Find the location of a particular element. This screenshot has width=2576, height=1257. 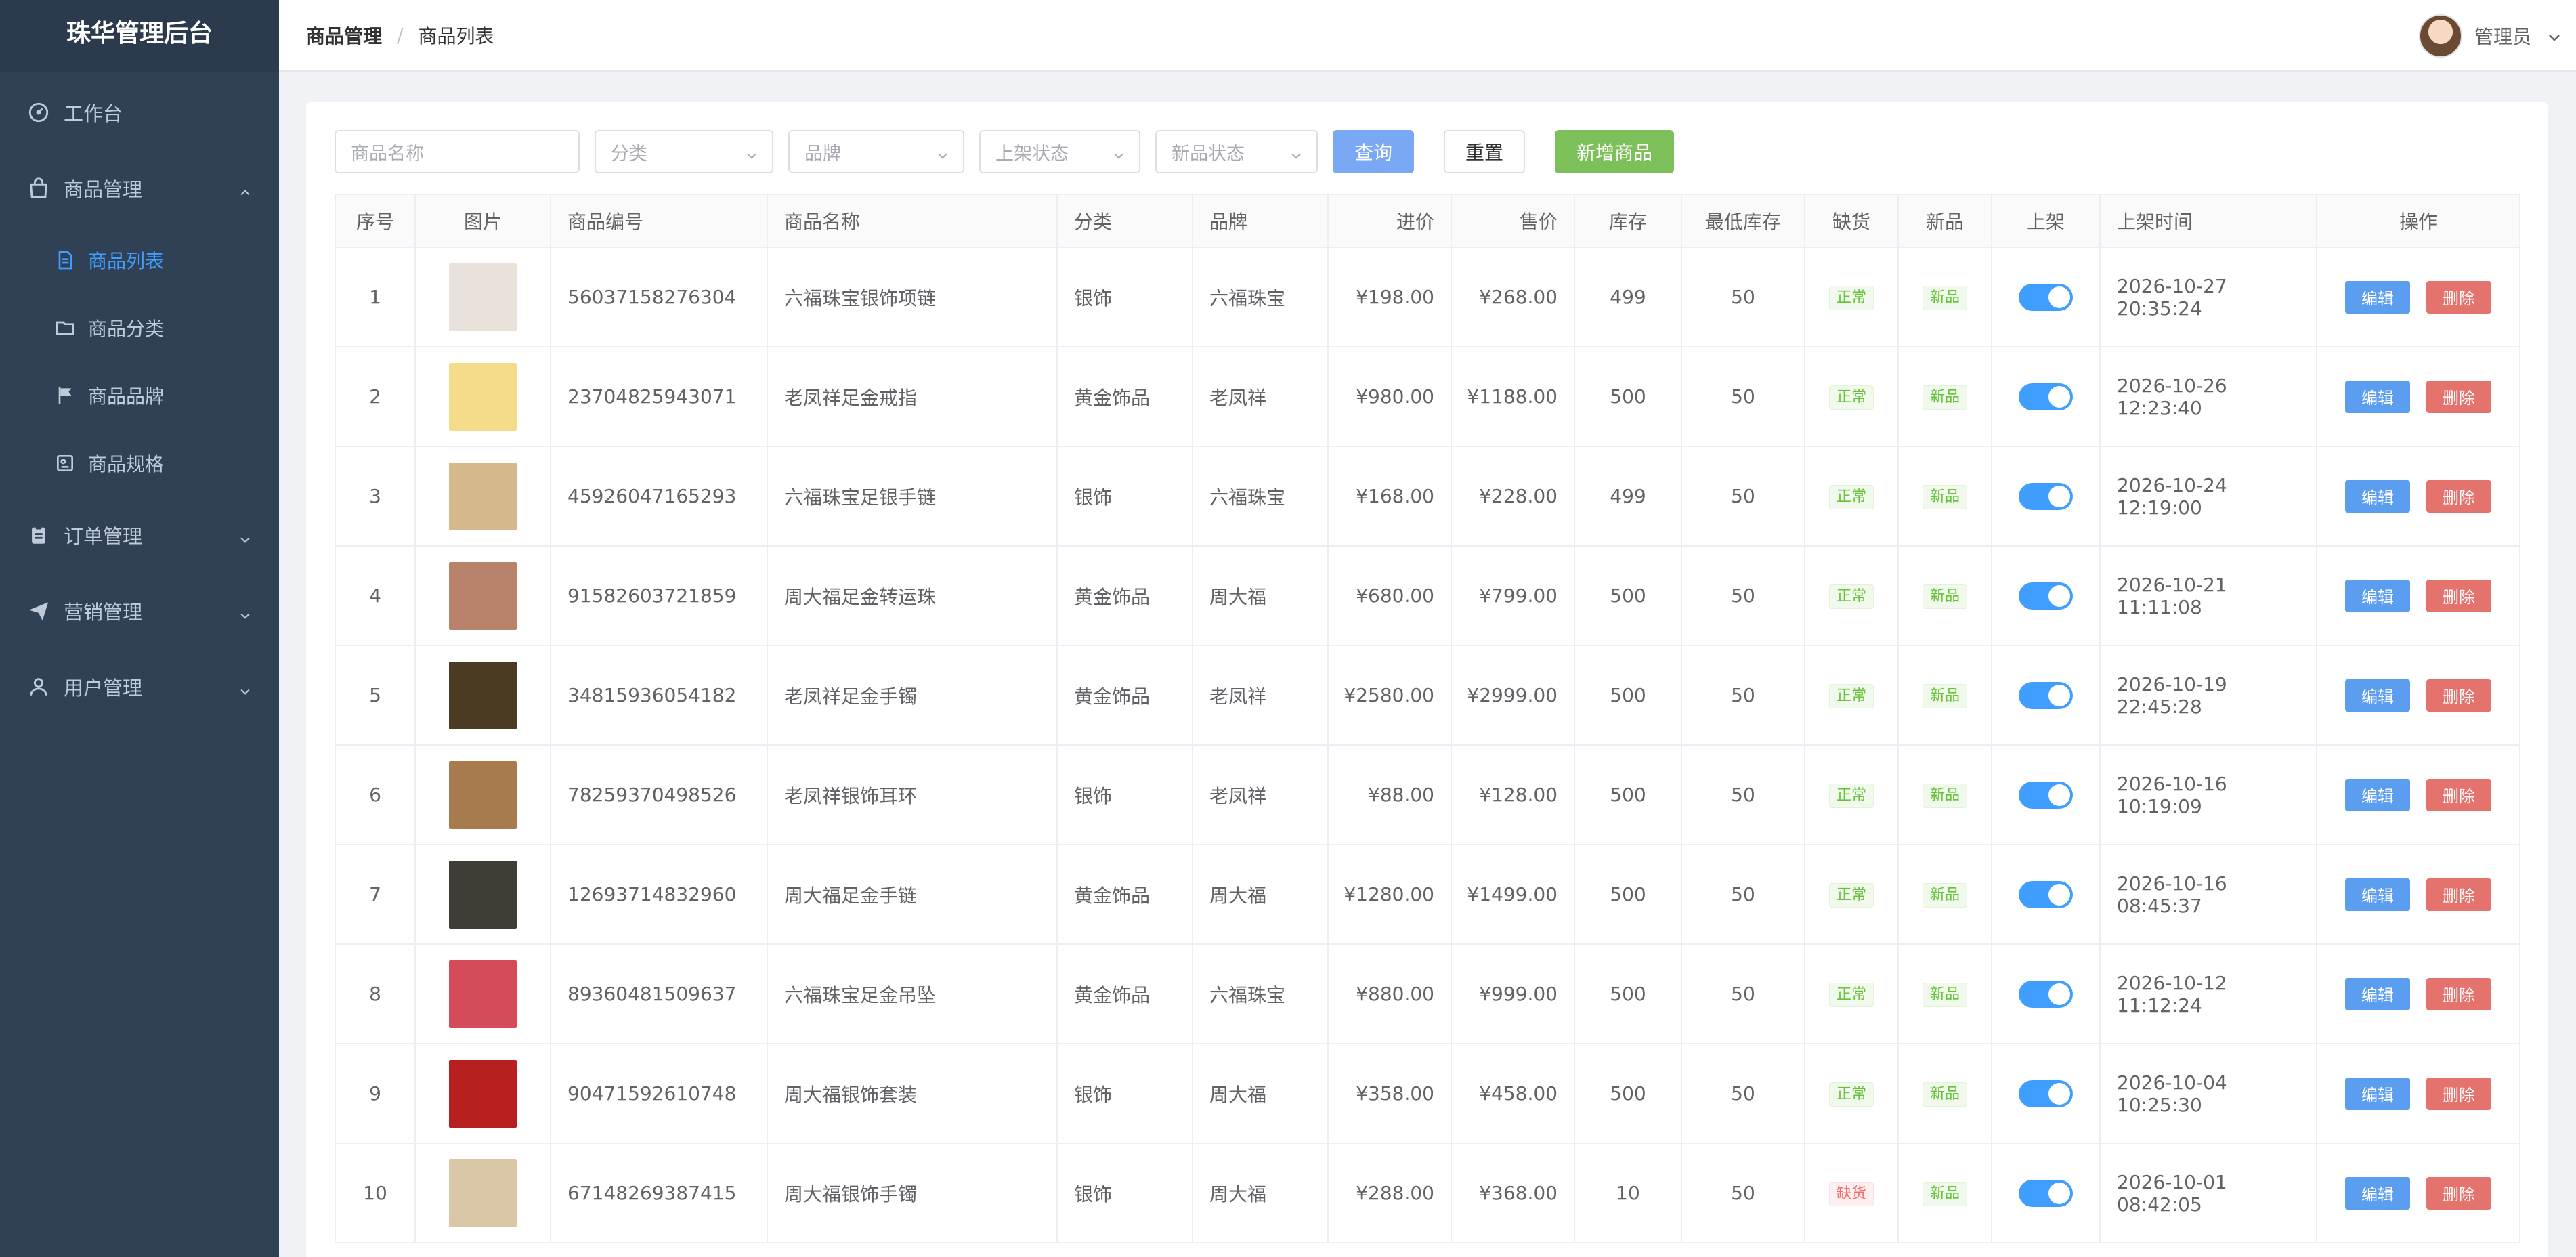

sidebar-item-order-management: 订单管理 is located at coordinates (139, 535).